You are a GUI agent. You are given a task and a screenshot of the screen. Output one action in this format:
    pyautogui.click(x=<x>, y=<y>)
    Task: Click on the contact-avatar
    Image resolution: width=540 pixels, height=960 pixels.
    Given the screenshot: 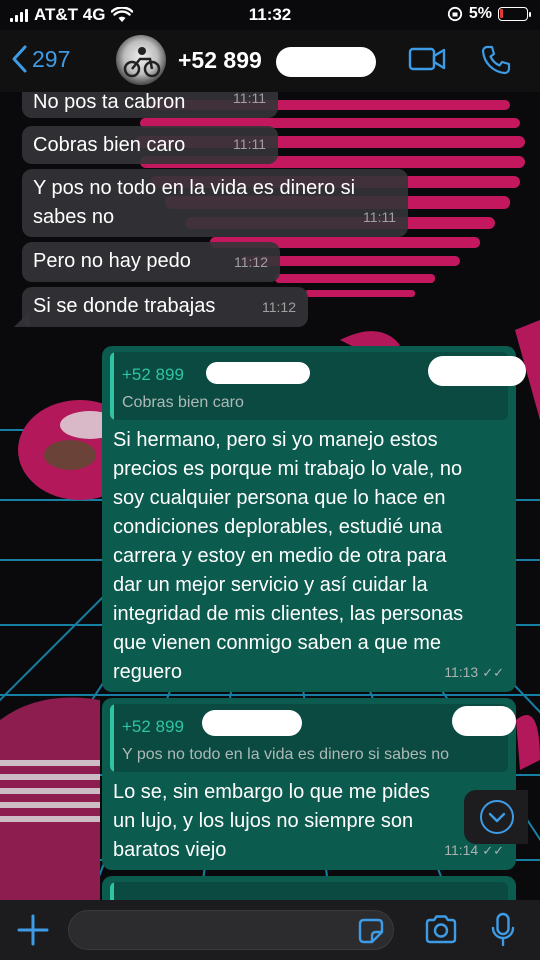 What is the action you would take?
    pyautogui.click(x=141, y=60)
    